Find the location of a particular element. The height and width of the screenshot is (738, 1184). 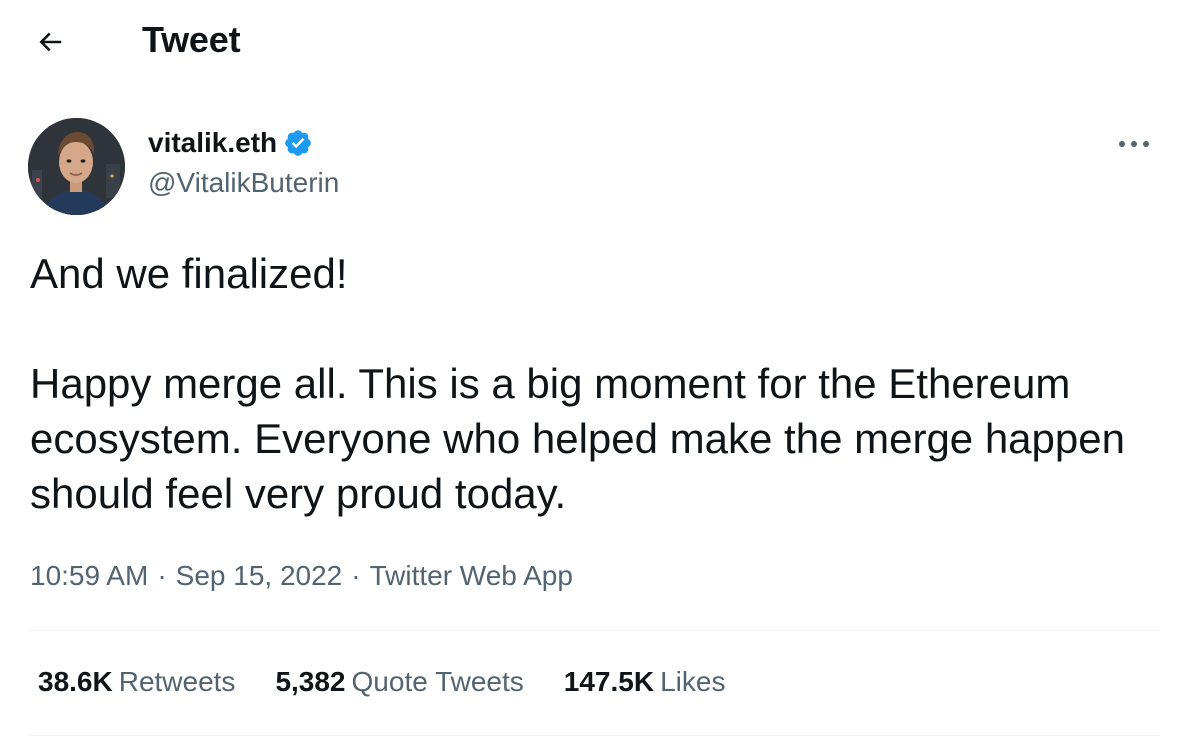

avatar is located at coordinates (76, 166).